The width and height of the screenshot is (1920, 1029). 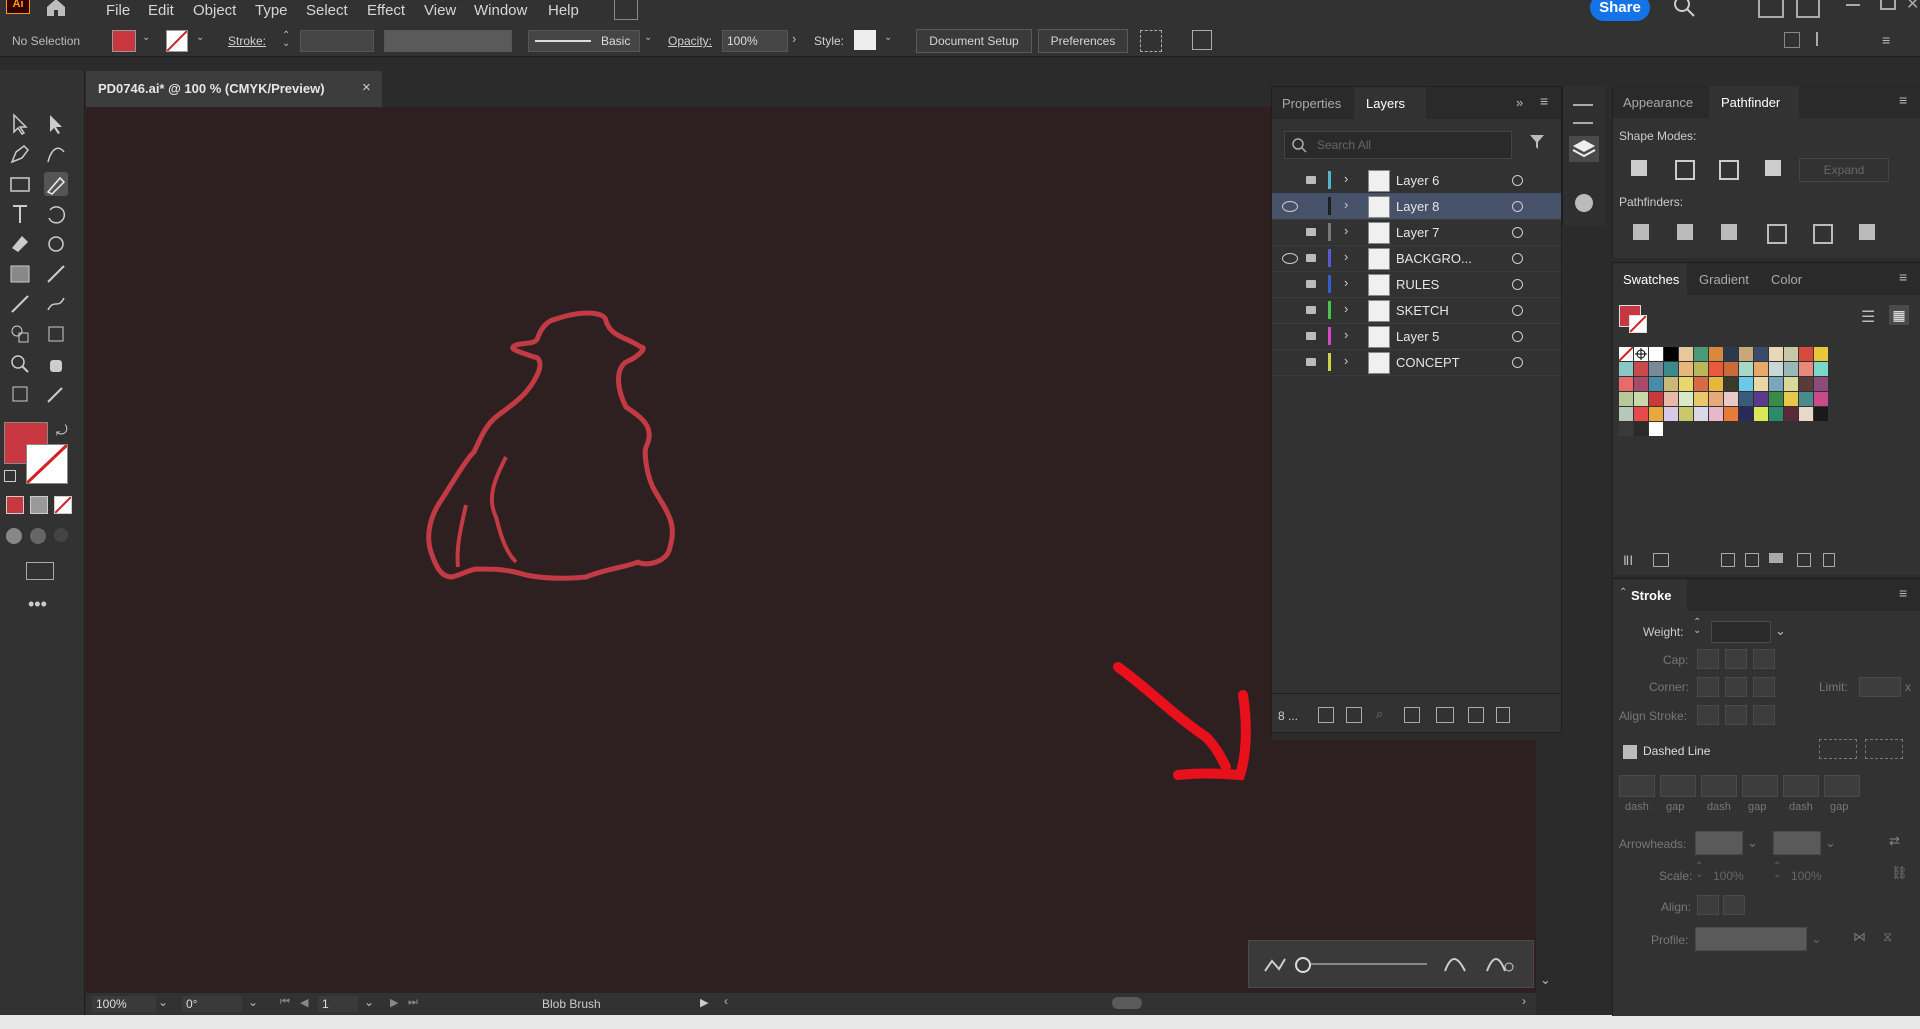 What do you see at coordinates (1888, 5) in the screenshot?
I see `restore-icon` at bounding box center [1888, 5].